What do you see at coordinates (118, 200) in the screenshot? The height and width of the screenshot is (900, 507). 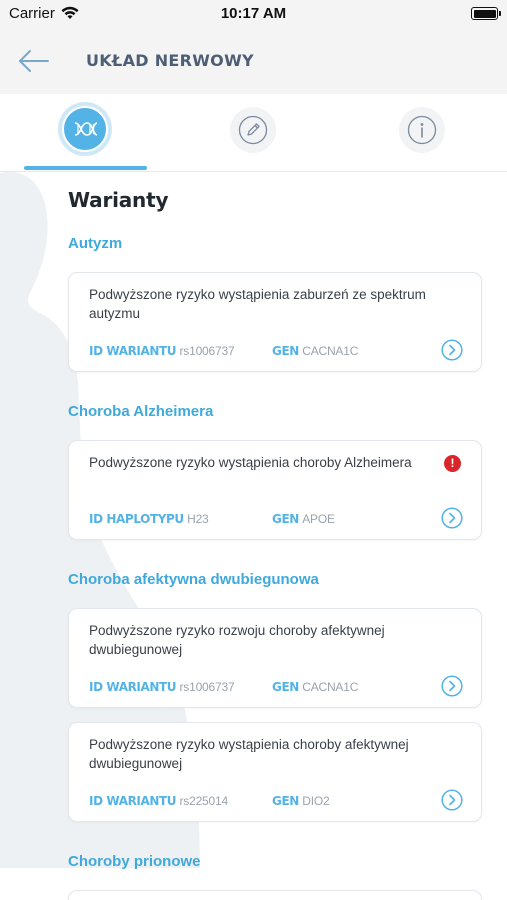 I see `section-heading: Warianty` at bounding box center [118, 200].